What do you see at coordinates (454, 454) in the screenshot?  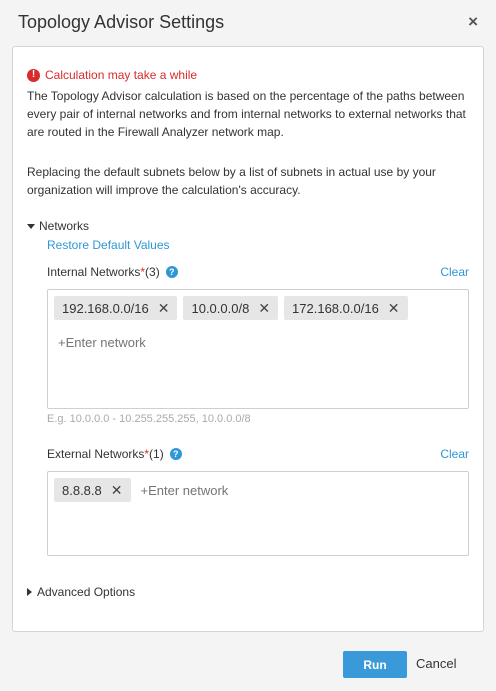 I see `external-clear-link: Clear` at bounding box center [454, 454].